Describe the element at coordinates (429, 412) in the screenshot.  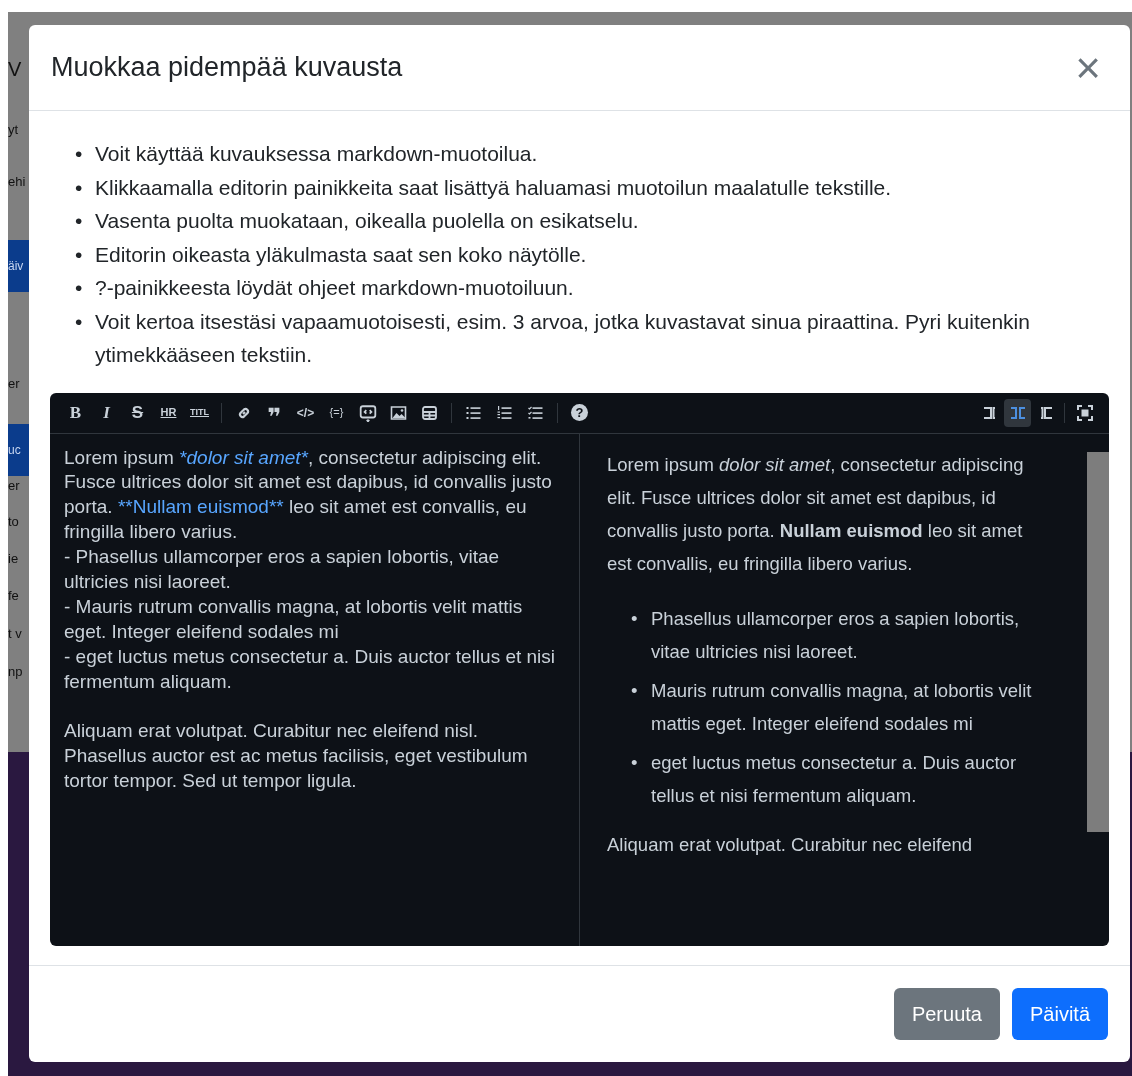
I see `table-icon` at that location.